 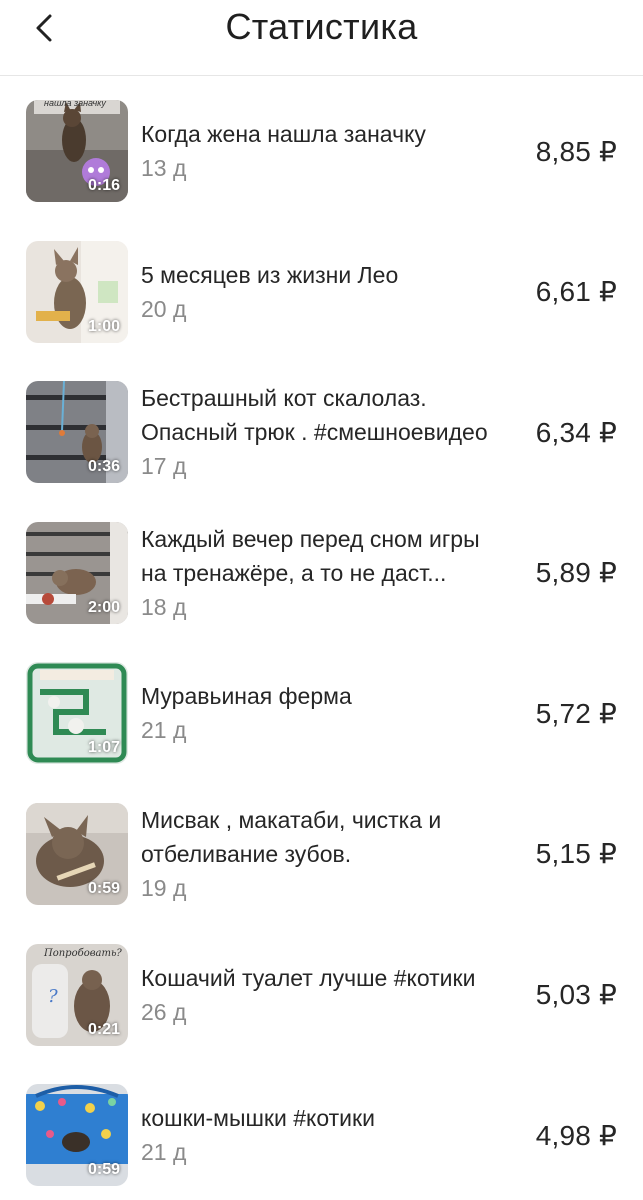 I want to click on video-earnings: 5,89 ₽, so click(x=576, y=573).